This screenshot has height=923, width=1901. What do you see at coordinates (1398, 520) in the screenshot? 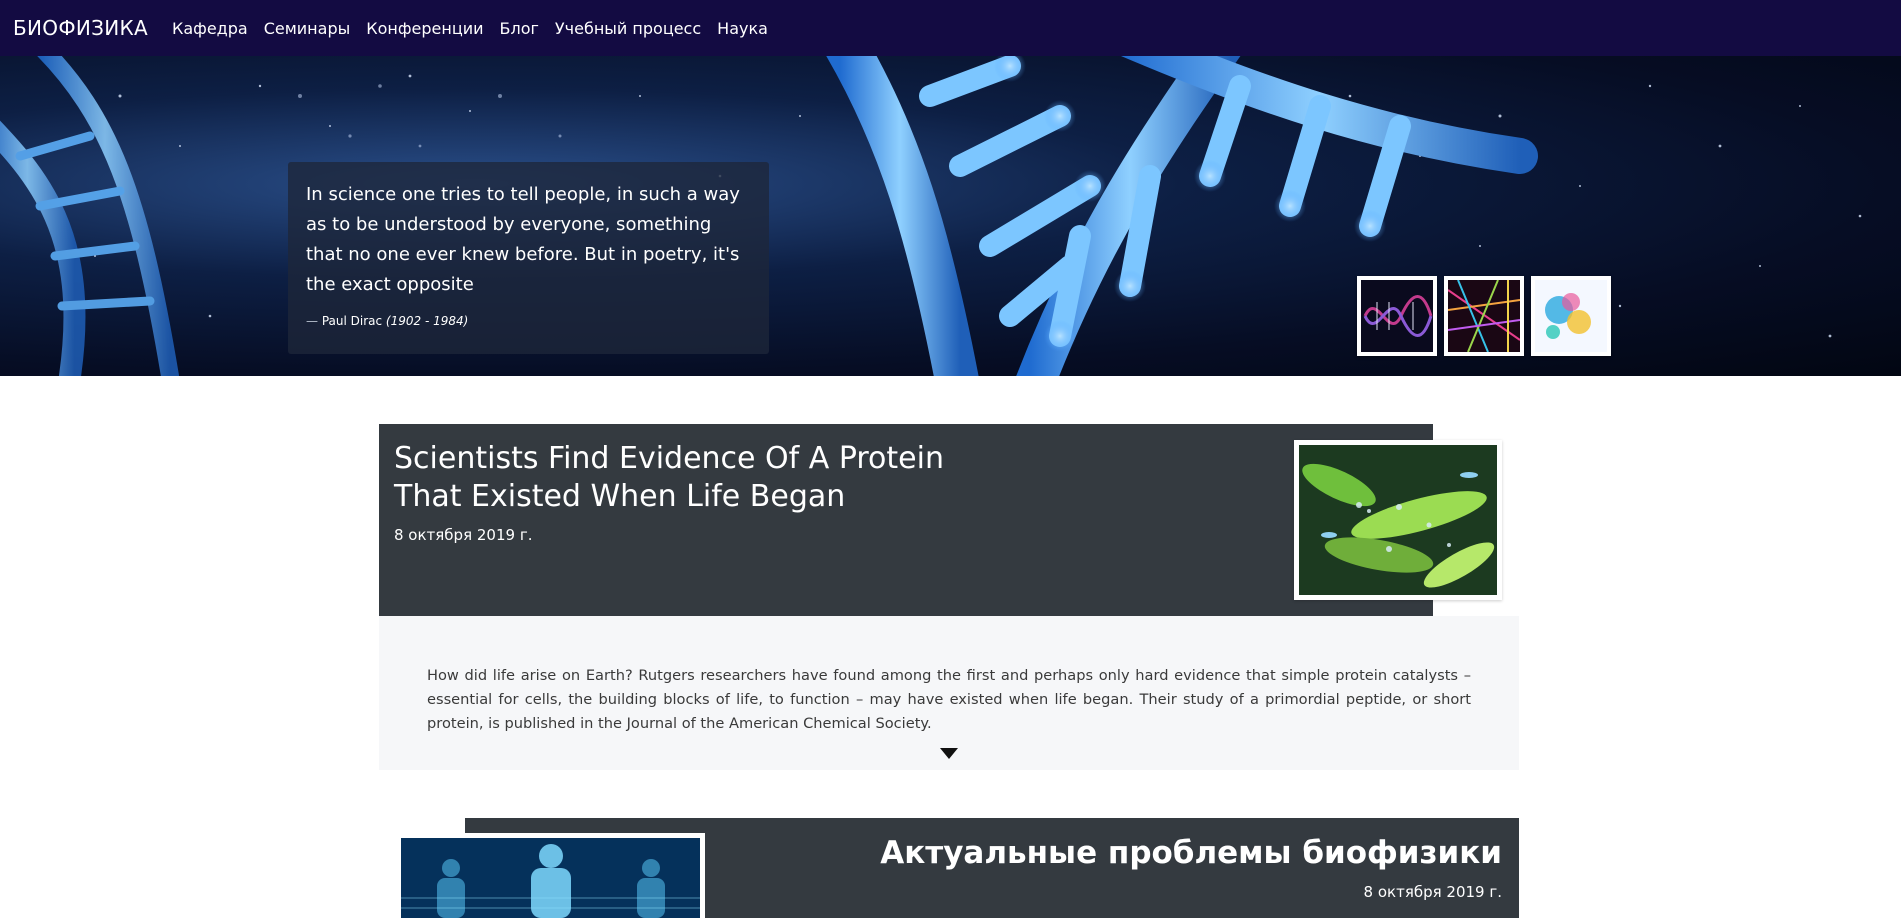
I see `bacteria-image` at bounding box center [1398, 520].